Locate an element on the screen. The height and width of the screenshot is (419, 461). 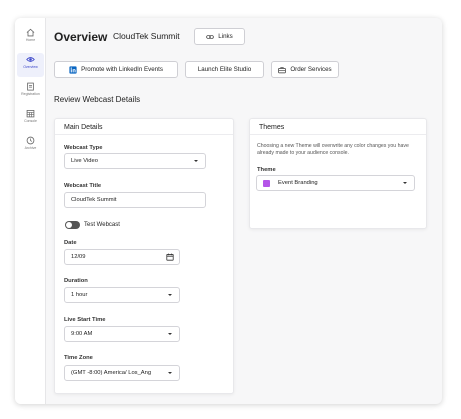
promote-linkedin-button: Promote with LinkedIn Events is located at coordinates (116, 69).